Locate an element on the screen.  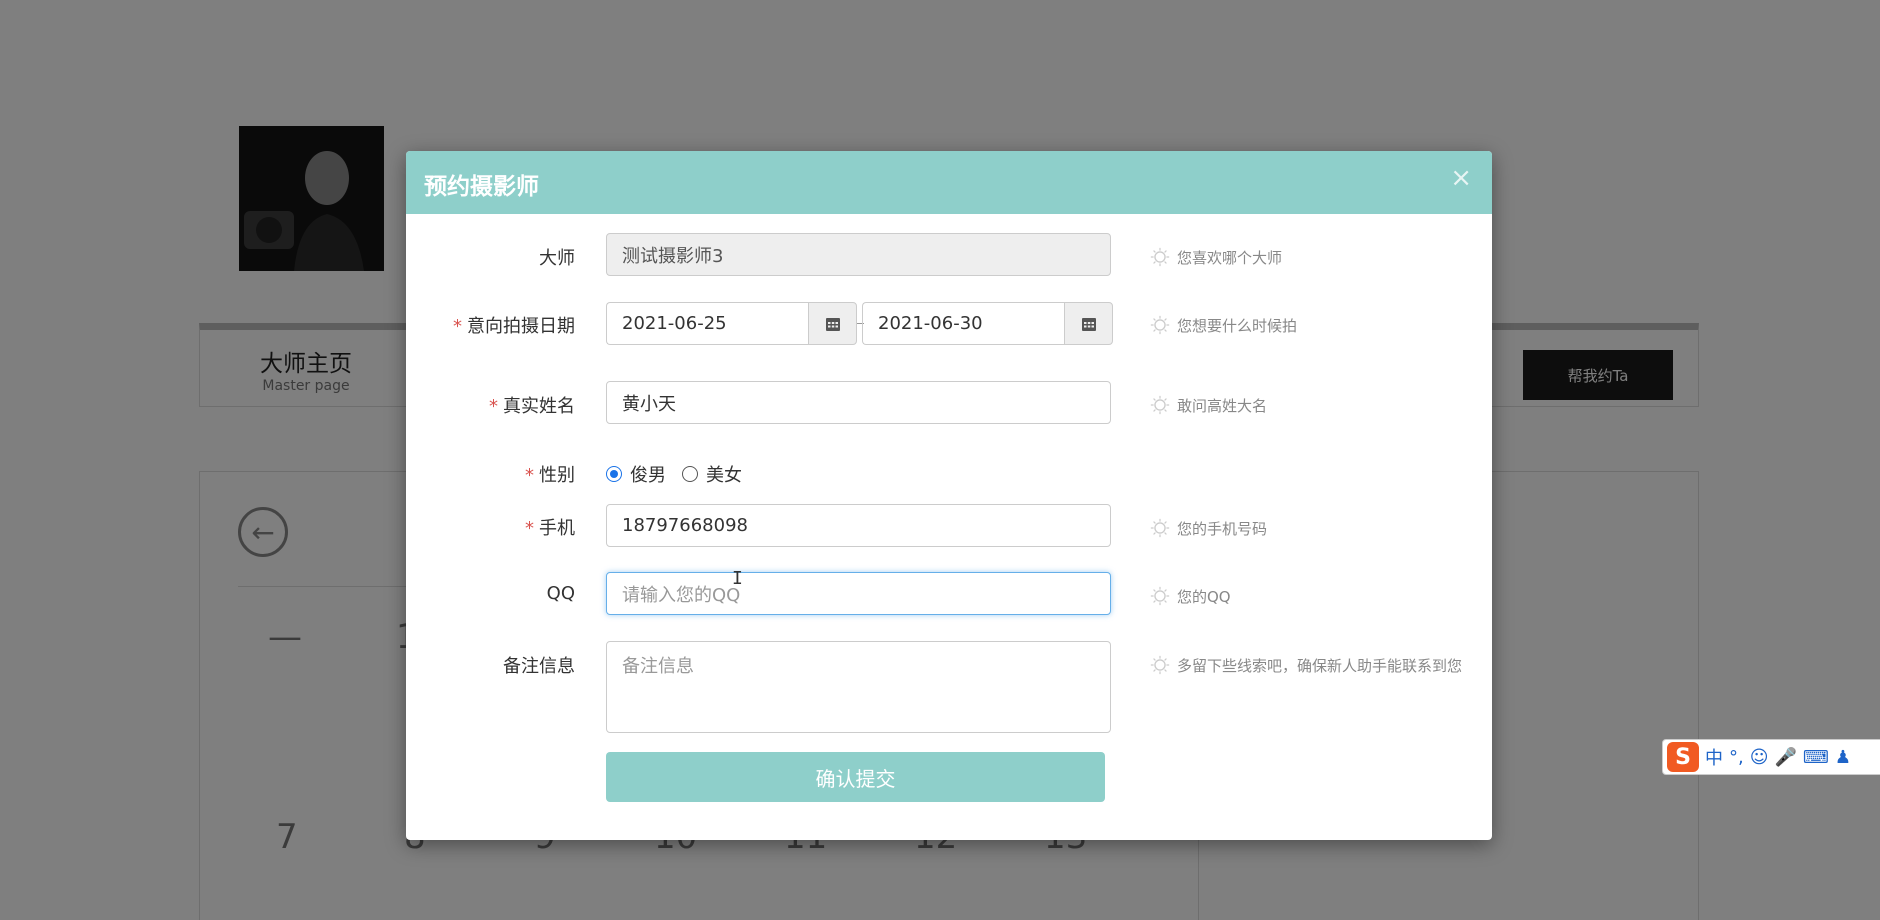
phone-label-text: 手机 is located at coordinates (557, 528).